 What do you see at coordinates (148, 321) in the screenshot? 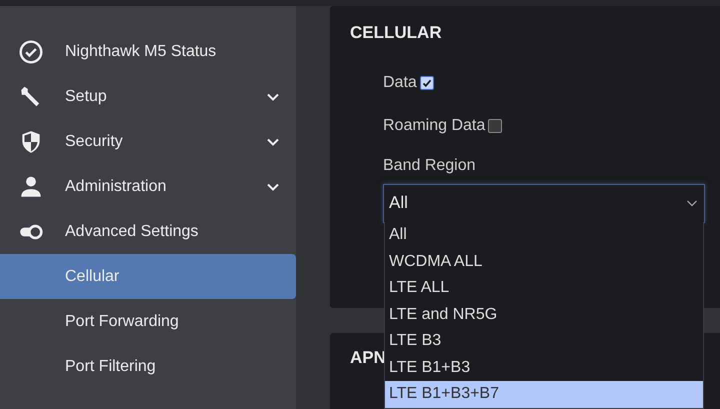
I see `sidebar-item: Port Forwarding` at bounding box center [148, 321].